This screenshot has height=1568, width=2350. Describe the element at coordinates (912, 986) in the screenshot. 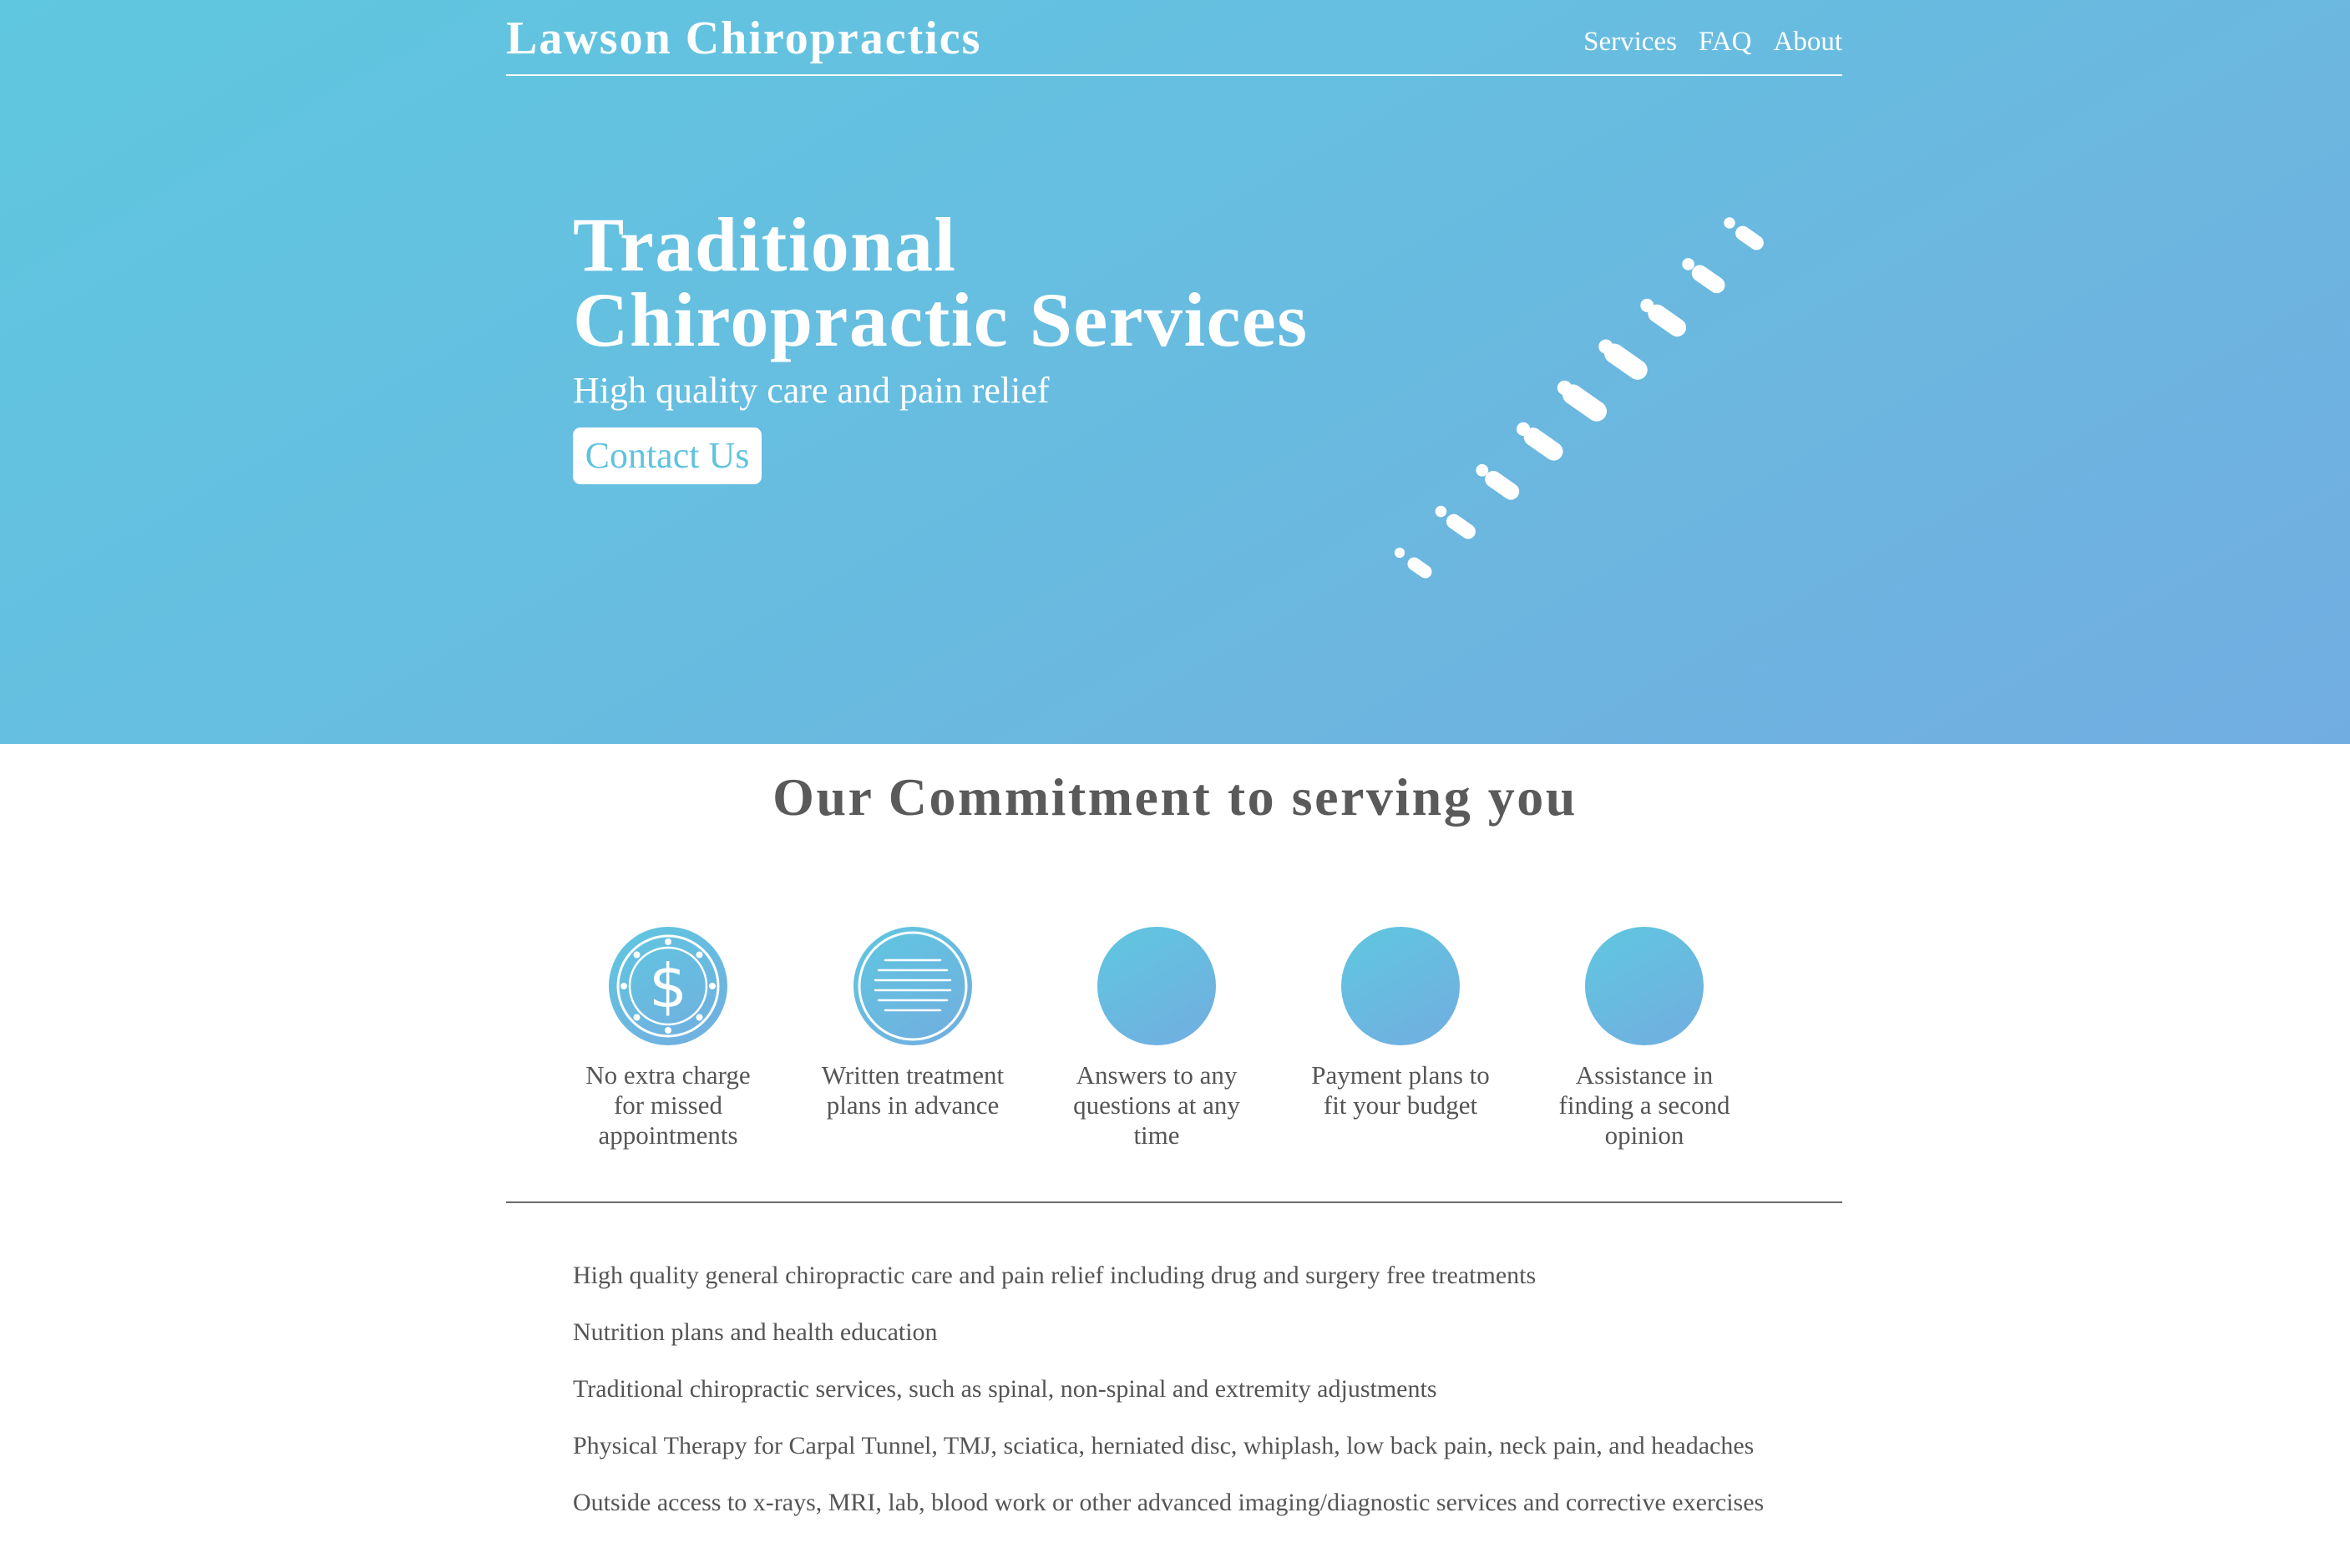

I see `document-lines-icon` at that location.